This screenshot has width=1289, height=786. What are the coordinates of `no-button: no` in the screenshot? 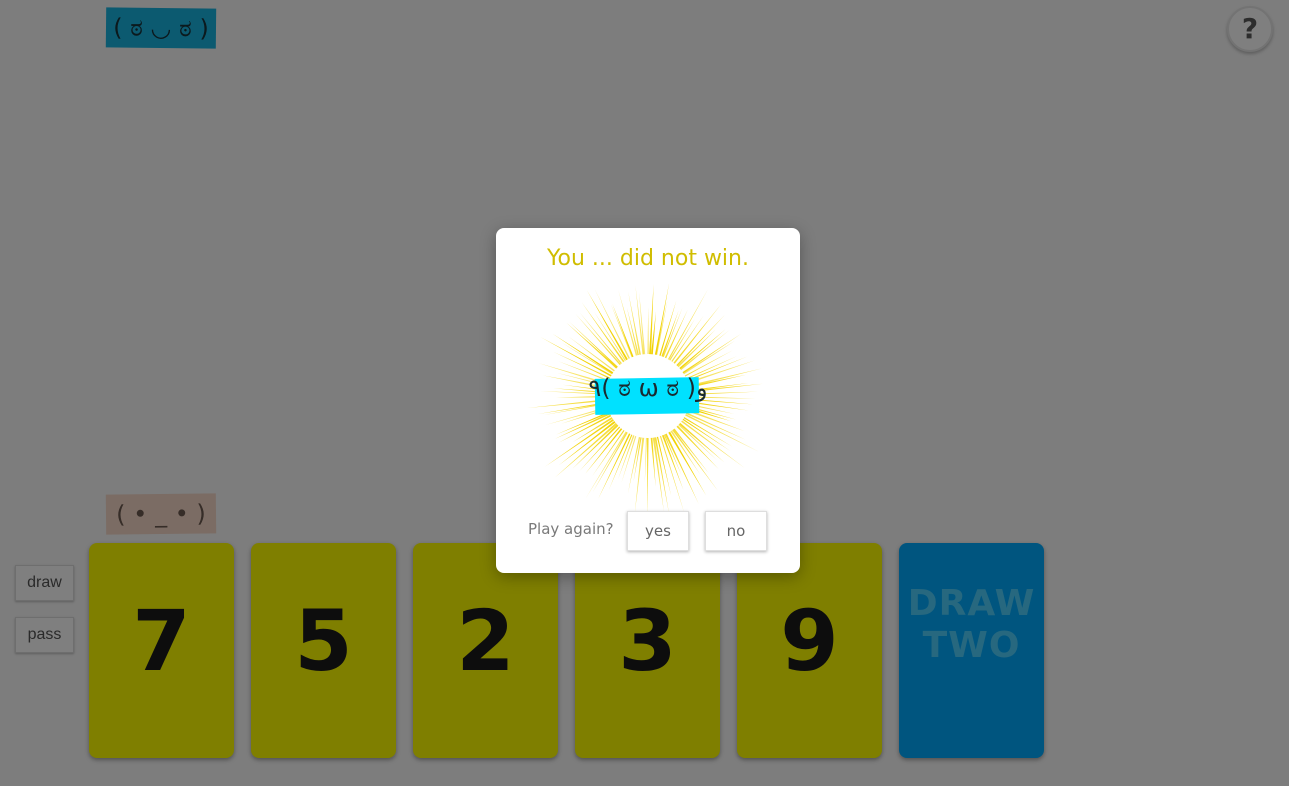 It's located at (736, 531).